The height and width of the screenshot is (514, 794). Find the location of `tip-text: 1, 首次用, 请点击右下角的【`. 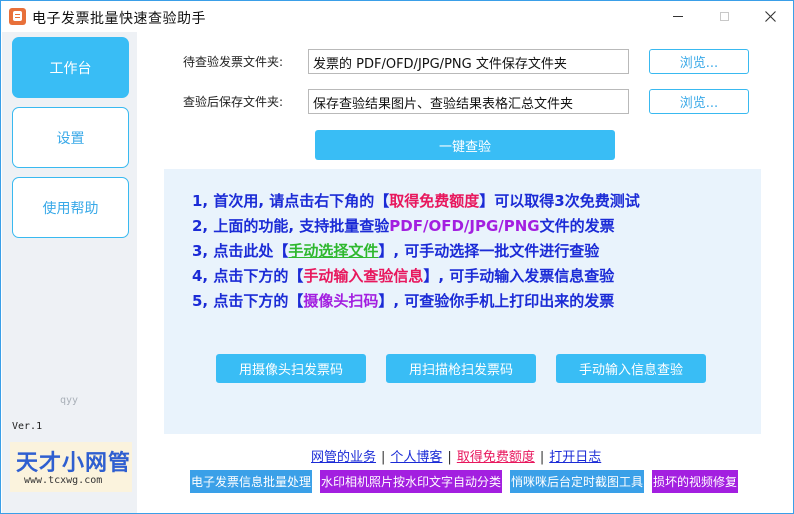

tip-text: 1, 首次用, 请点击右下角的【 is located at coordinates (291, 201).